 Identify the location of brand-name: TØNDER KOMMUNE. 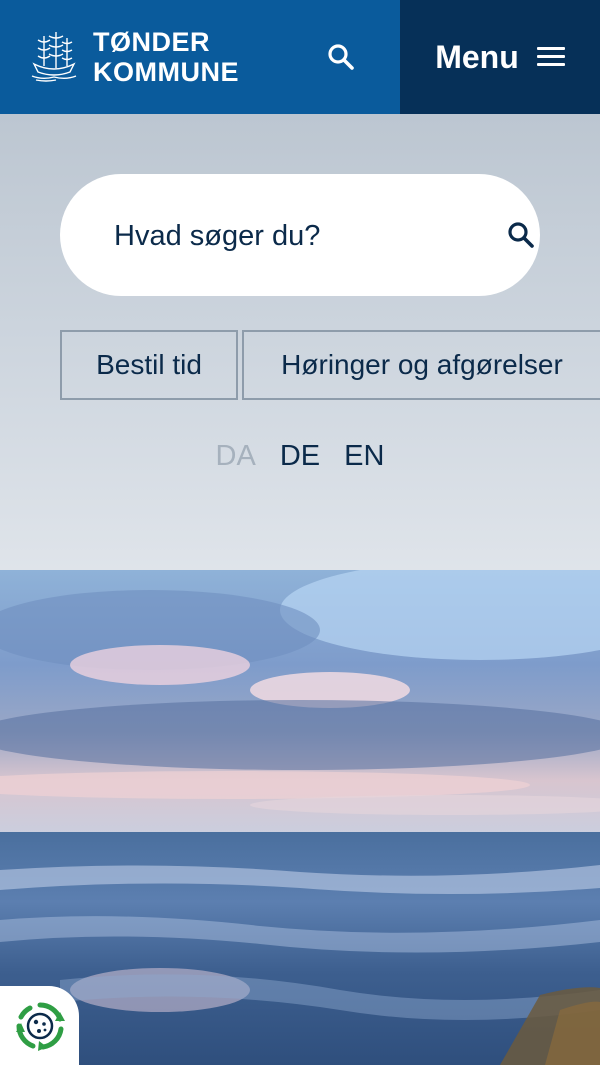
(166, 57).